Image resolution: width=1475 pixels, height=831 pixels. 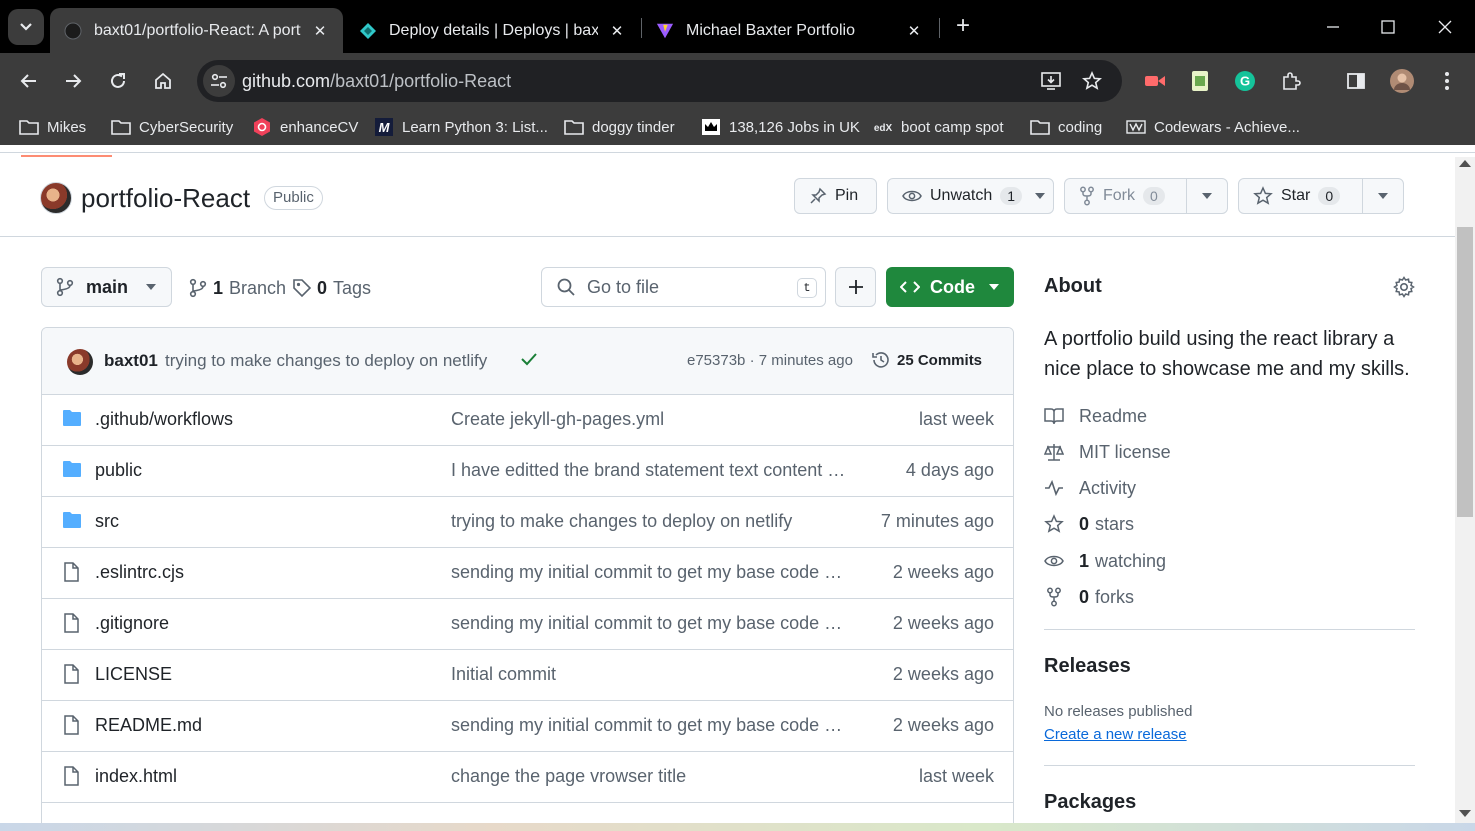 What do you see at coordinates (1382, 196) in the screenshot?
I see `star-dropdown` at bounding box center [1382, 196].